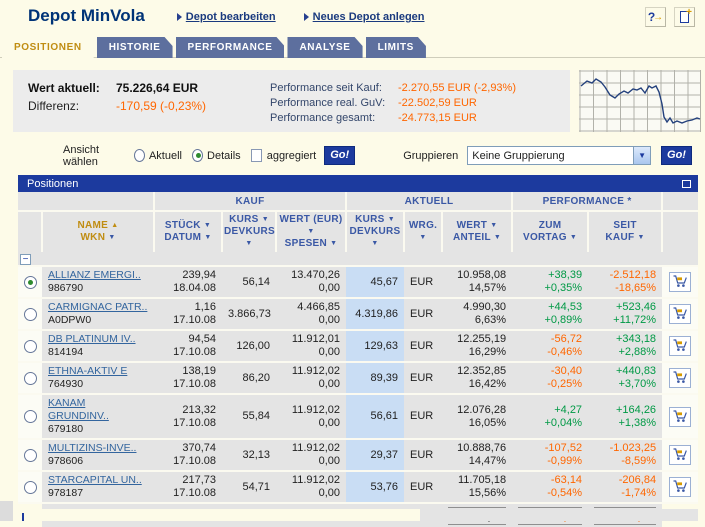  What do you see at coordinates (66, 429) in the screenshot?
I see `position-wkn: 679180` at bounding box center [66, 429].